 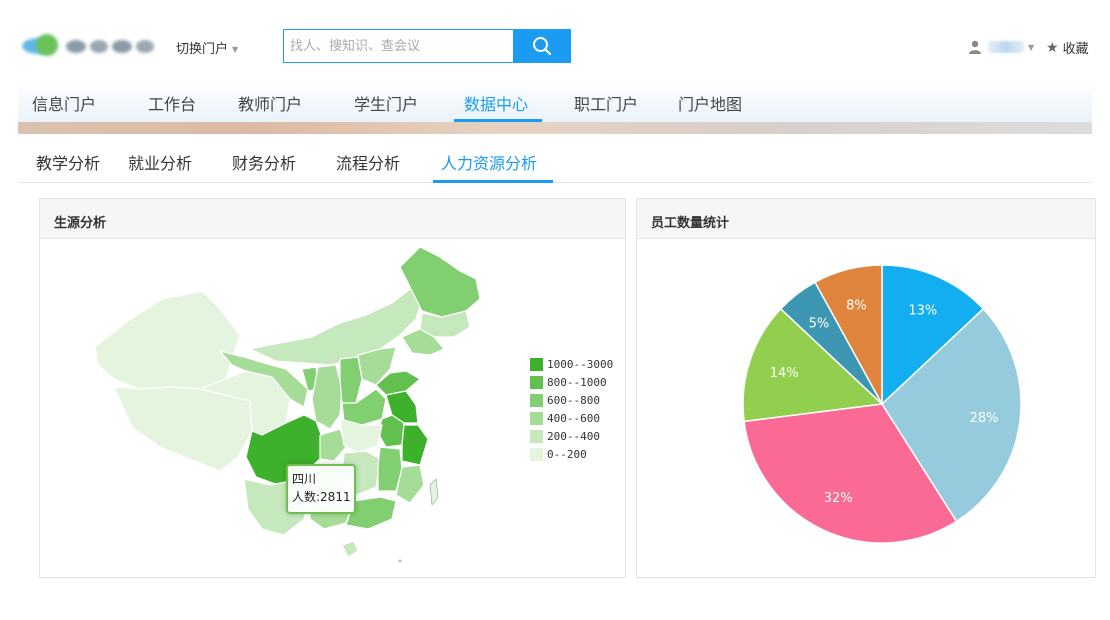 I want to click on legend-item: 800--1000, so click(x=571, y=382).